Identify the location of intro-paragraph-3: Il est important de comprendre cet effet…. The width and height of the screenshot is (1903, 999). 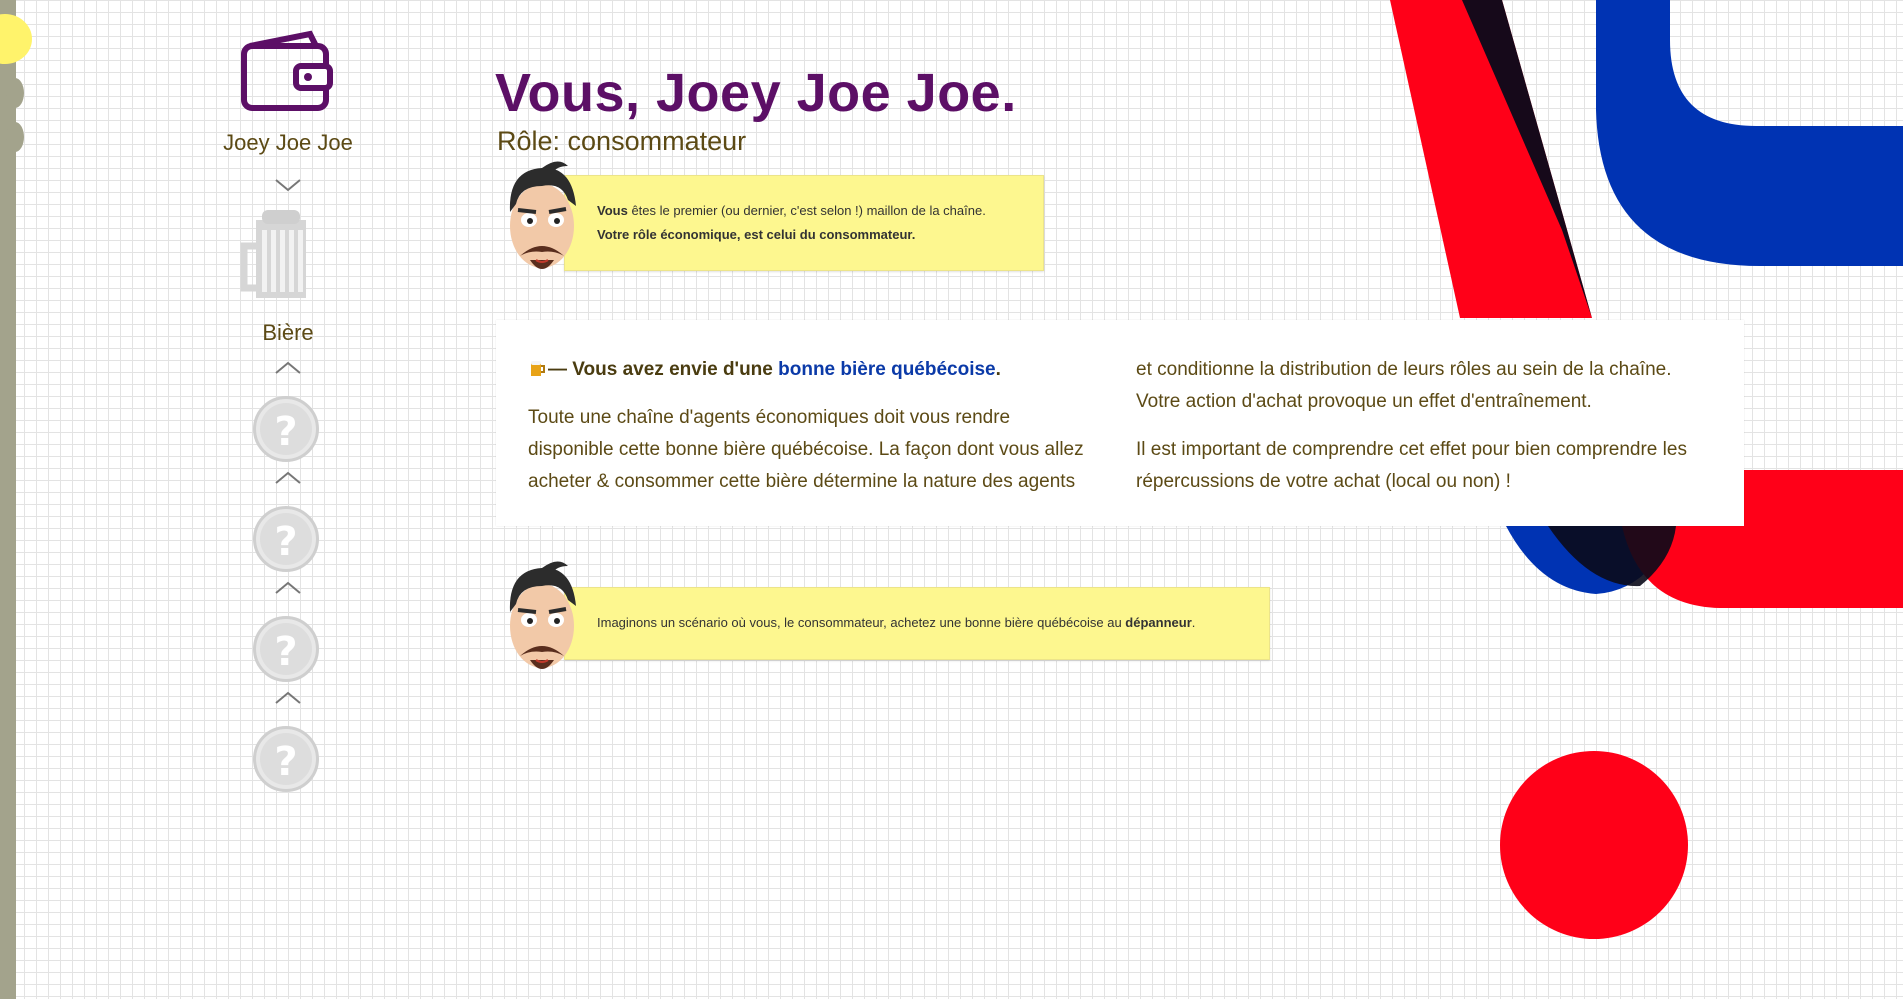
(1411, 465).